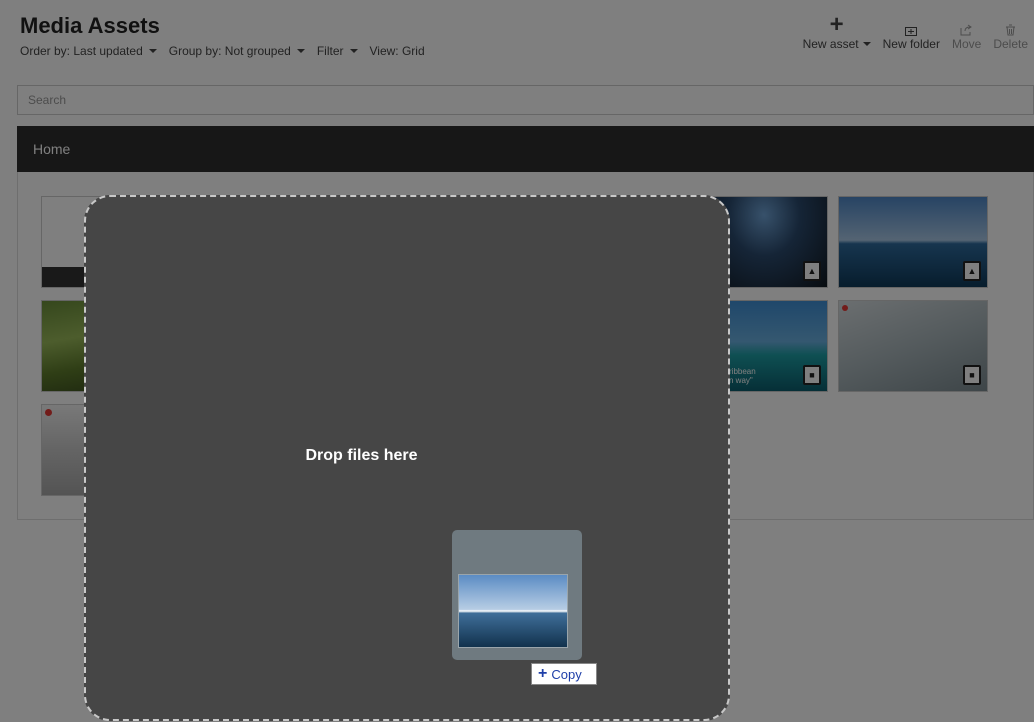 The height and width of the screenshot is (722, 1034). I want to click on drag-preview-thumbnail, so click(513, 611).